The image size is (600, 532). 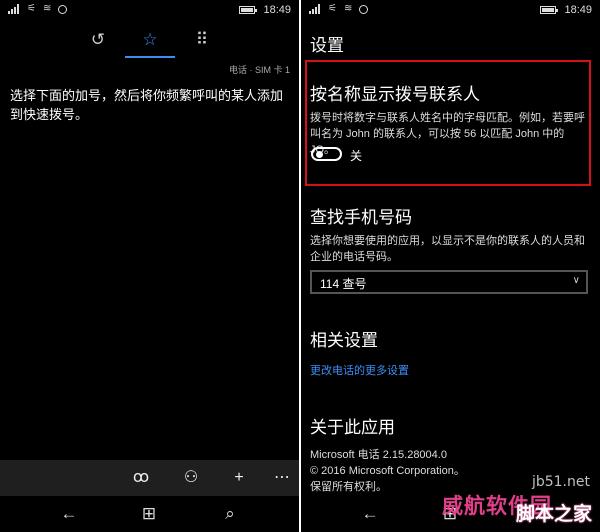 What do you see at coordinates (147, 105) in the screenshot?
I see `speed-dial-hint: 选择下面的加号，然后将你频繁呼叫的某人添加到快速拨号。` at bounding box center [147, 105].